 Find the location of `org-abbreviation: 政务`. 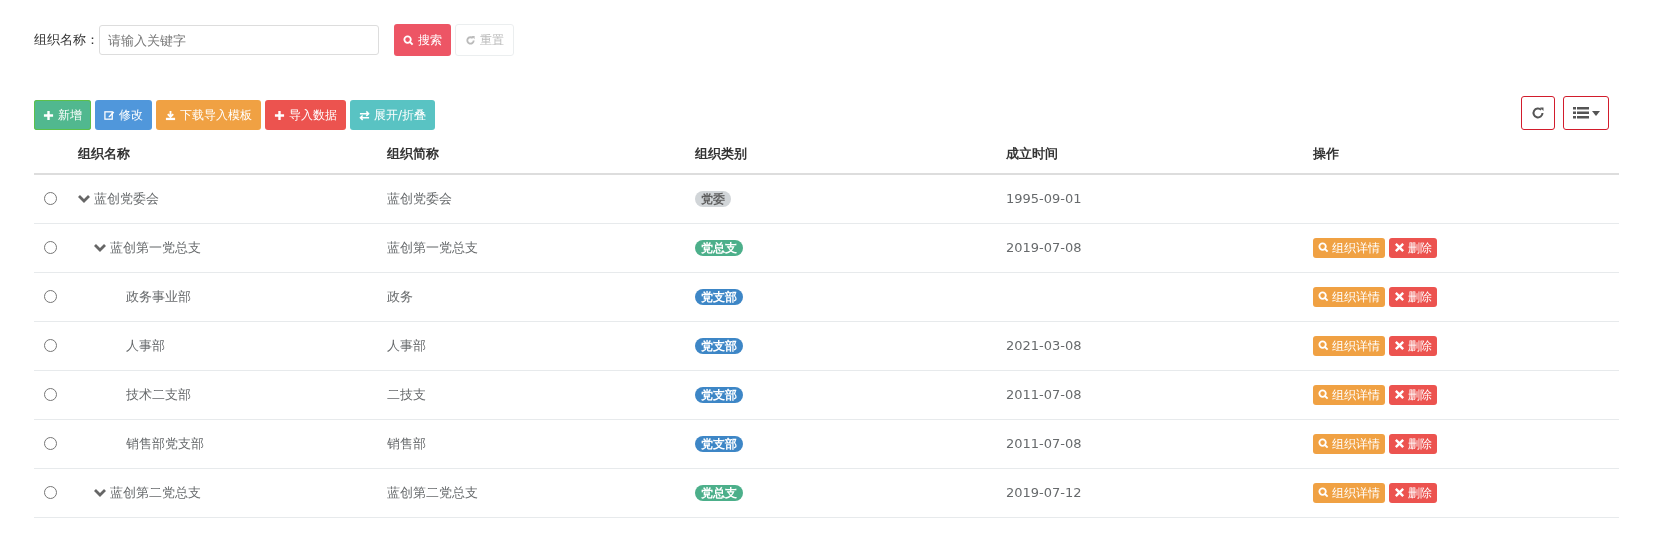

org-abbreviation: 政务 is located at coordinates (400, 296).